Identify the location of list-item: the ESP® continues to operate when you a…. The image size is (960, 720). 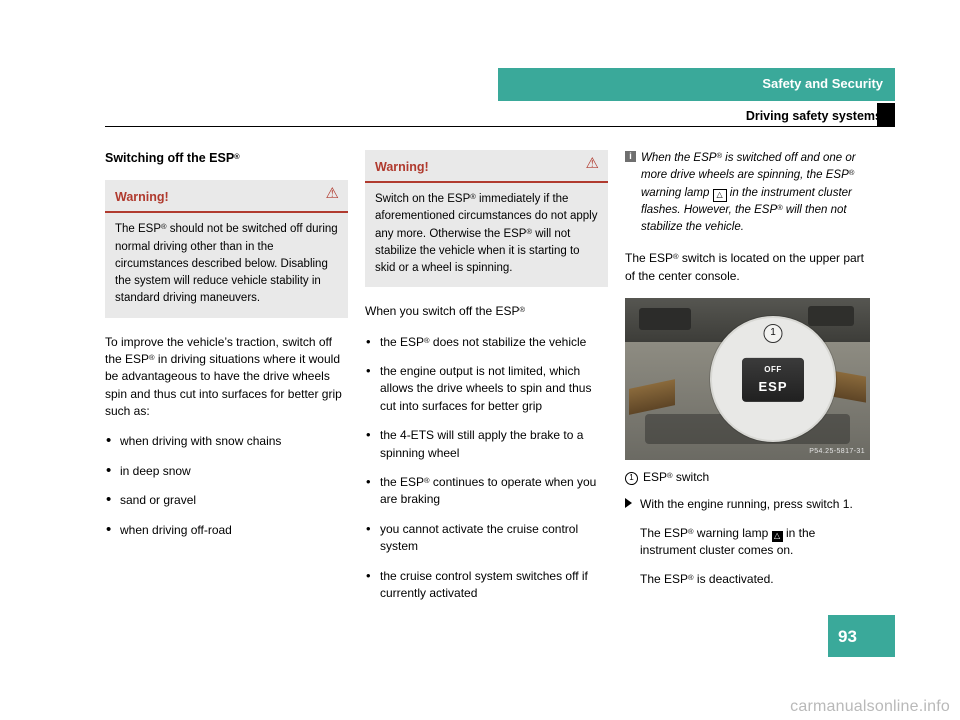
(486, 491).